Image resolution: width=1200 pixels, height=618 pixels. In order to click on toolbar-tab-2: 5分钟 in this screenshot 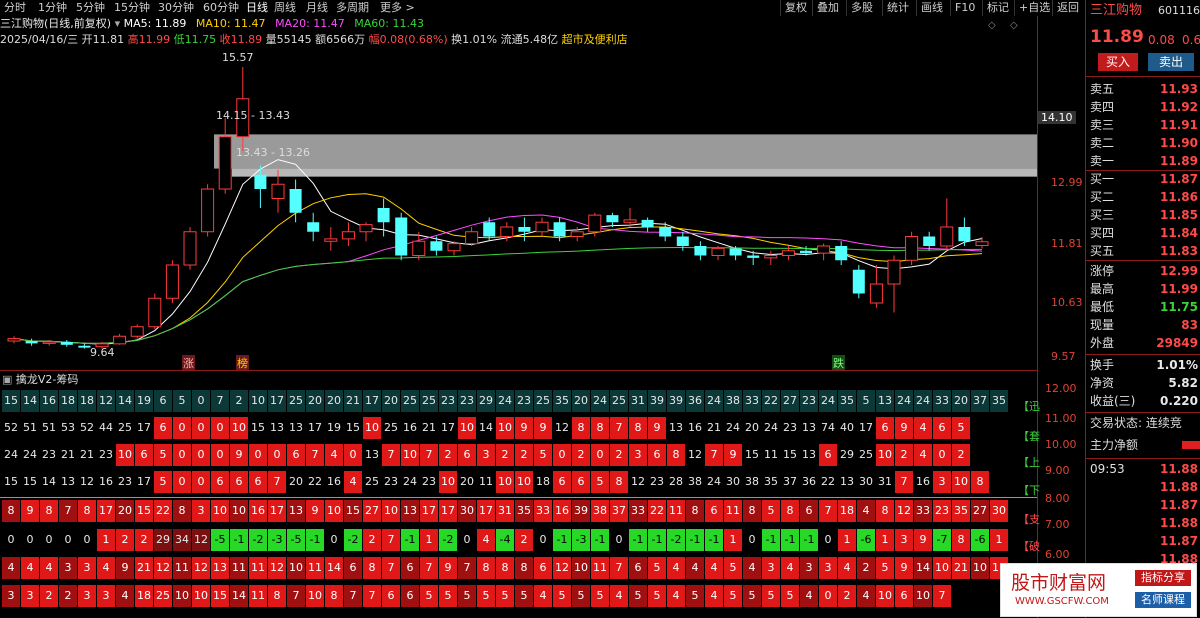, I will do `click(90, 8)`.